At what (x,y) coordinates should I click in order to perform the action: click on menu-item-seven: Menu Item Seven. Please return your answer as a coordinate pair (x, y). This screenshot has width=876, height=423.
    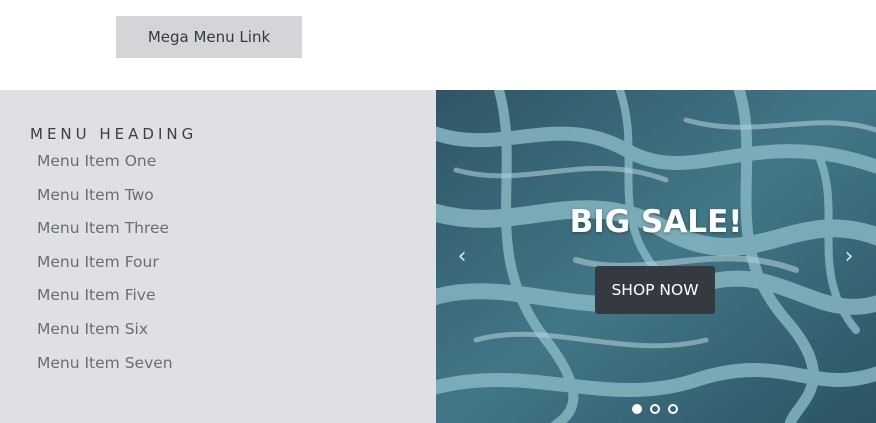
    Looking at the image, I should click on (236, 364).